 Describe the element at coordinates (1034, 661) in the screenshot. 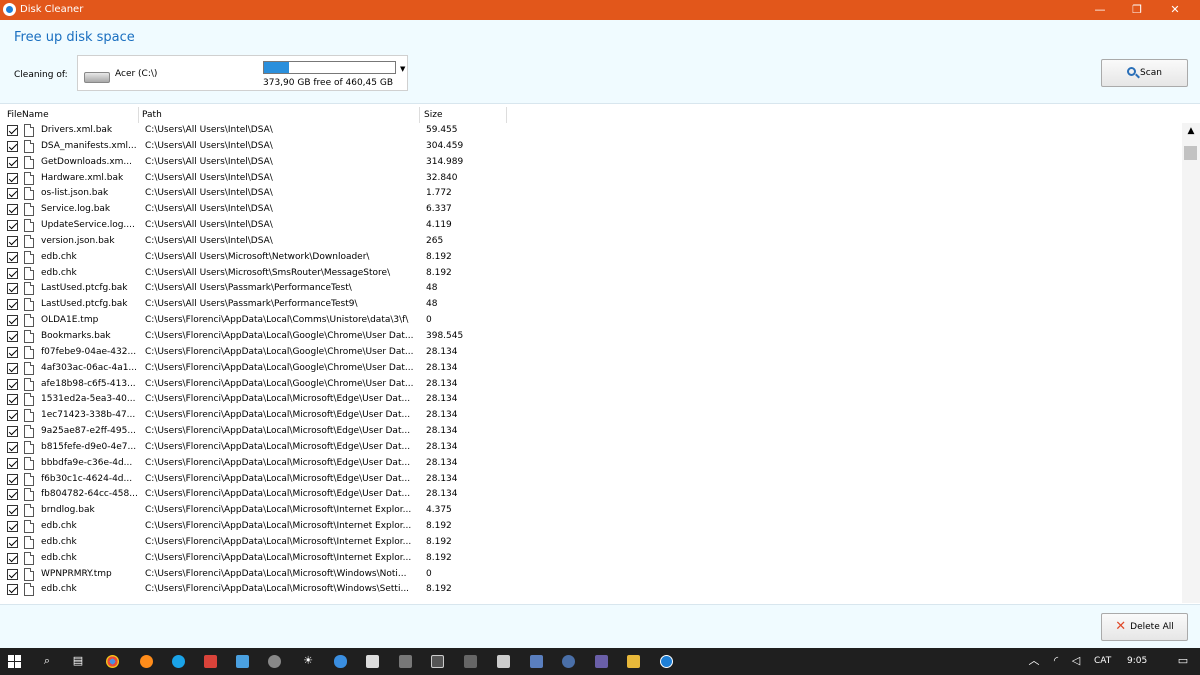

I see `chevron-up-icon: ︿` at that location.